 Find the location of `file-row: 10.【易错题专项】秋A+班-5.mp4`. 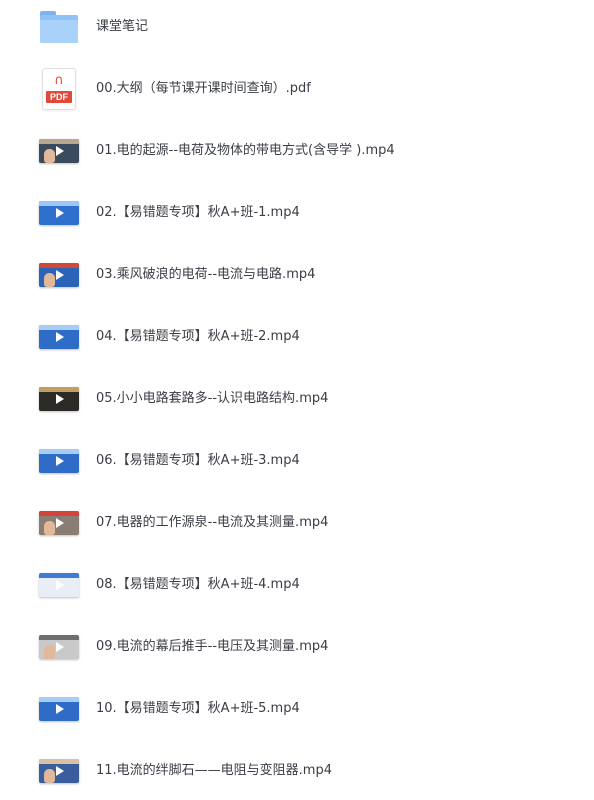

file-row: 10.【易错题专项】秋A+班-5.mp4 is located at coordinates (297, 709).